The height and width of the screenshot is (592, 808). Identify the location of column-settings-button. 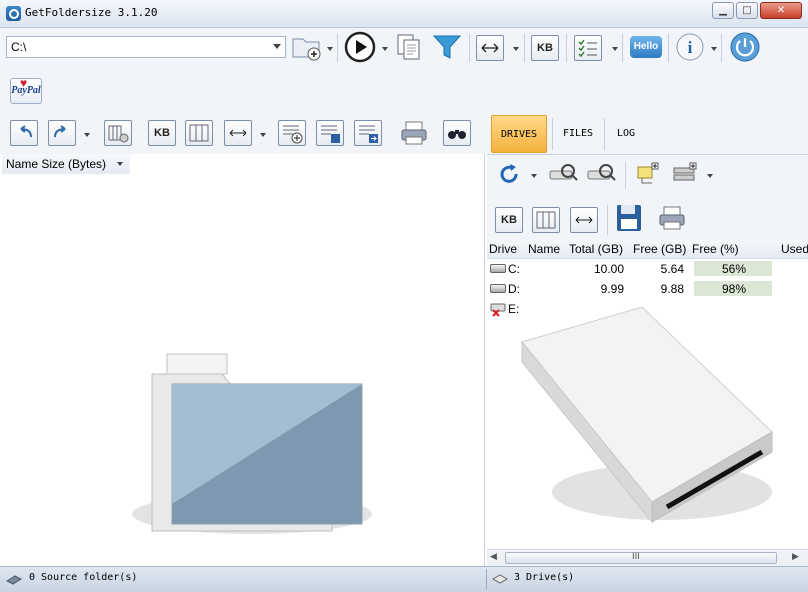
(118, 133).